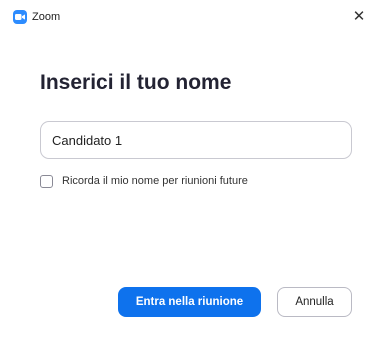 This screenshot has width=372, height=345. What do you see at coordinates (359, 17) in the screenshot?
I see `close-icon: ✕` at bounding box center [359, 17].